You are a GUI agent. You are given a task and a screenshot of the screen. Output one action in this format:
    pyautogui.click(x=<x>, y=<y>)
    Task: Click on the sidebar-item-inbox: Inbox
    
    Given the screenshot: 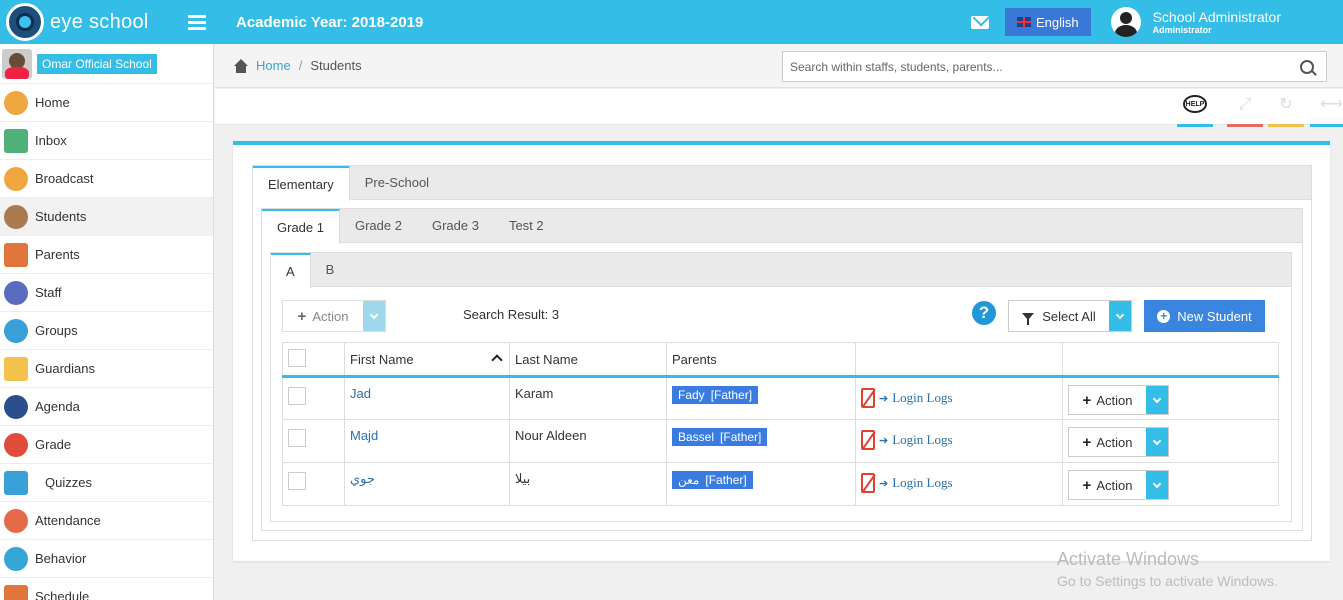 What is the action you would take?
    pyautogui.click(x=106, y=141)
    